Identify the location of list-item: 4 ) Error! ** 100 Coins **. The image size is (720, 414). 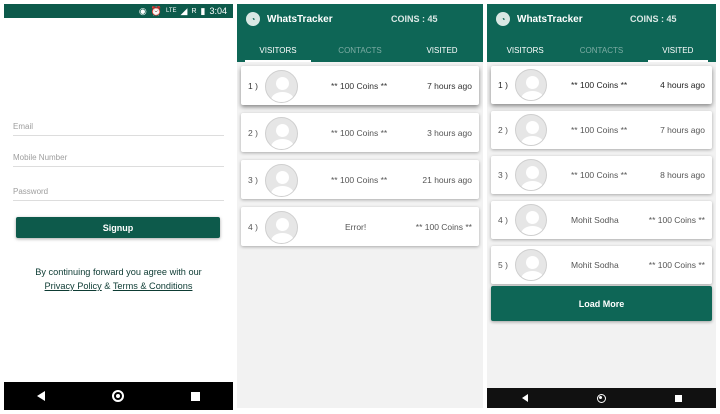
(360, 226).